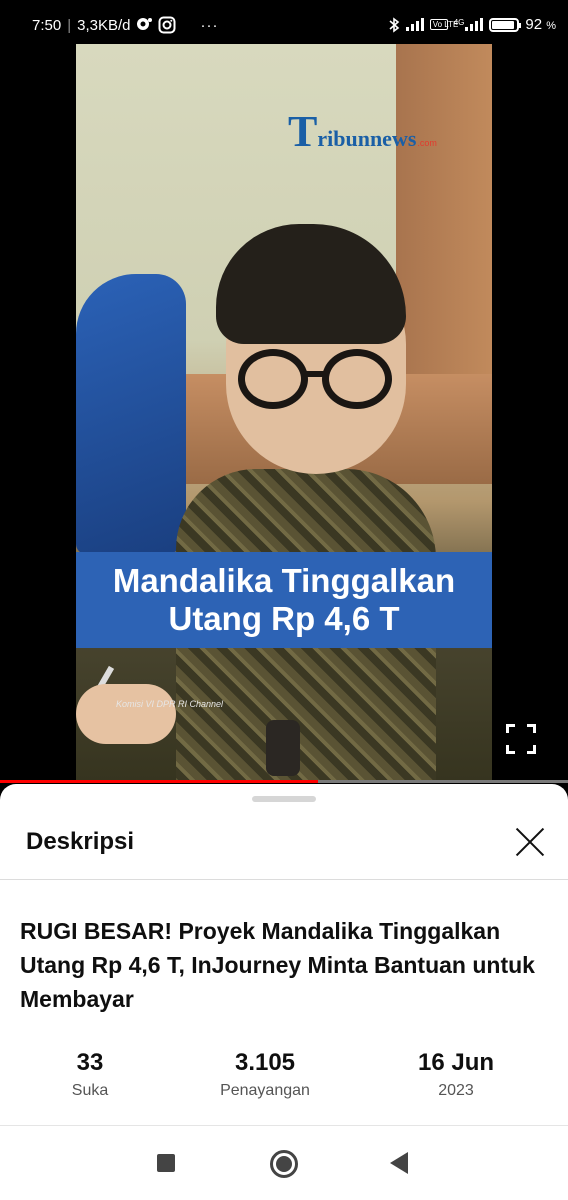 The image size is (568, 1200). Describe the element at coordinates (284, 879) in the screenshot. I see `divider` at that location.